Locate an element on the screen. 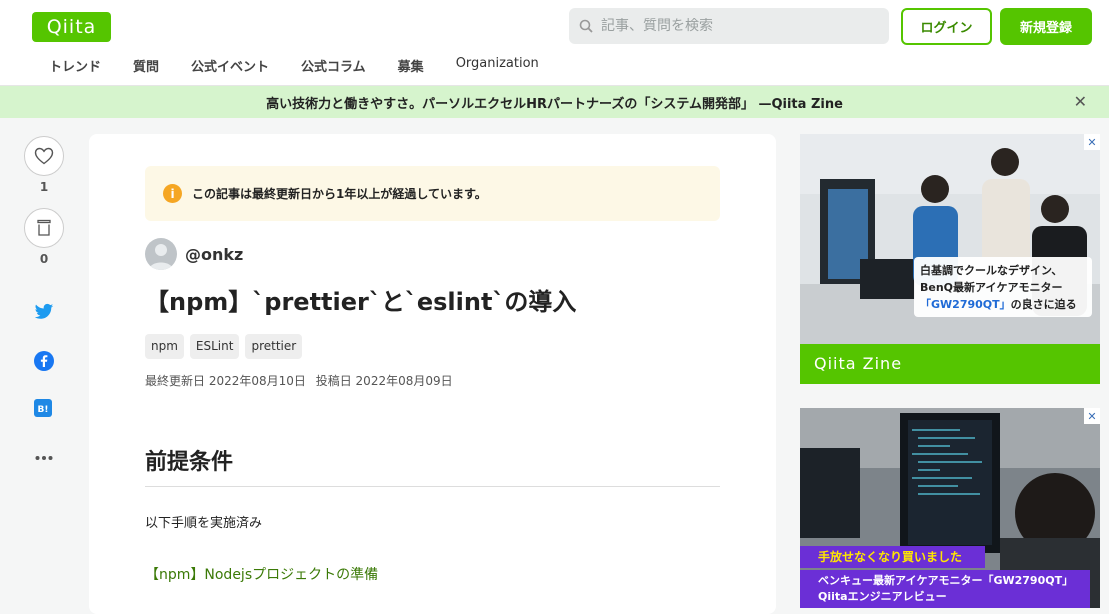 The width and height of the screenshot is (1109, 614). ad-1-caption-model: 「GW2790QT」 is located at coordinates (965, 304).